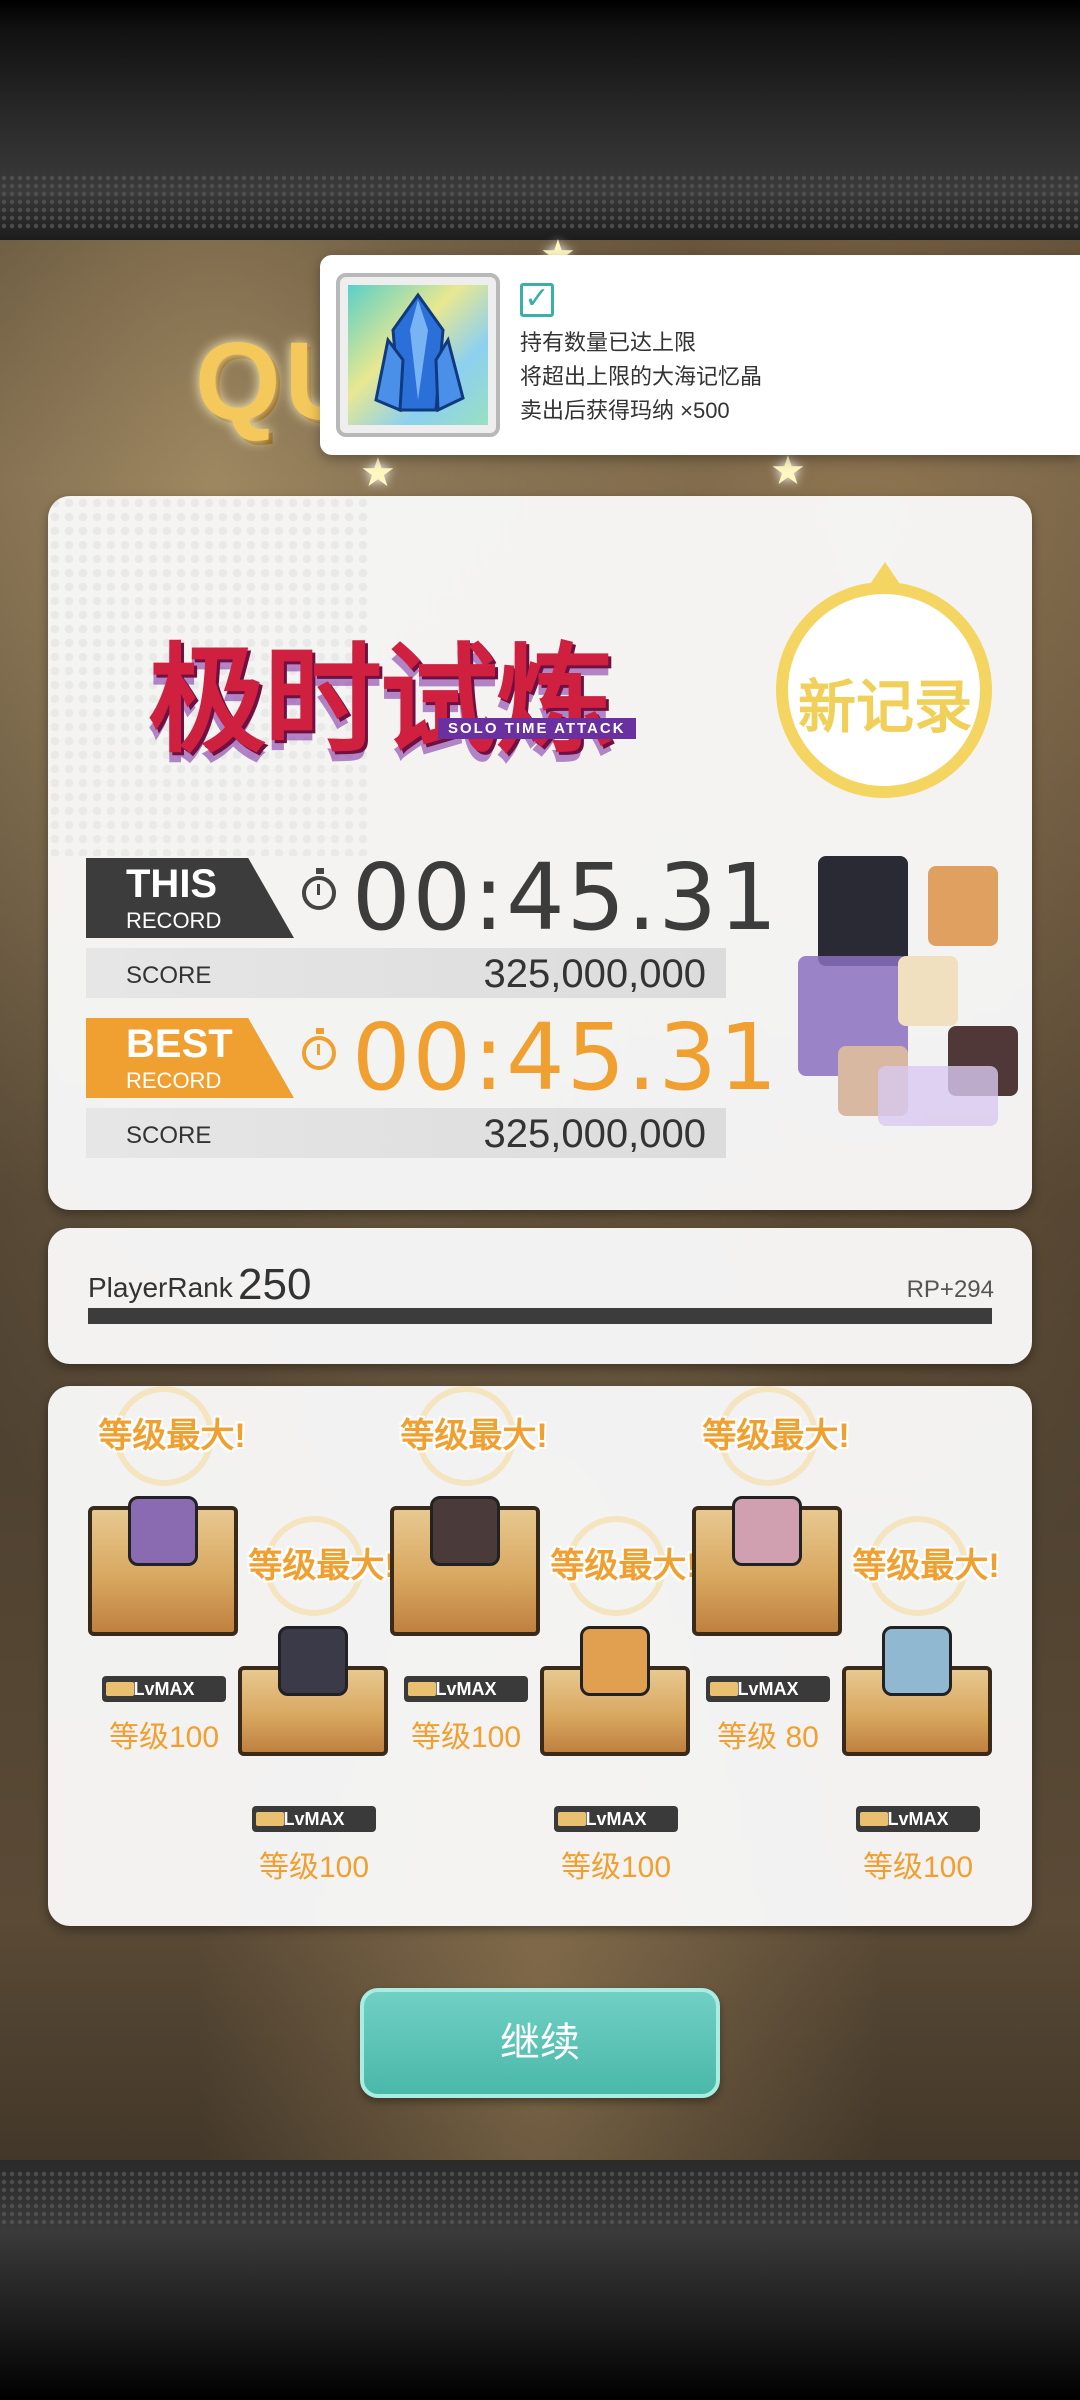 The image size is (1080, 2400). What do you see at coordinates (594, 974) in the screenshot?
I see `this-score-value: 325,000,000` at bounding box center [594, 974].